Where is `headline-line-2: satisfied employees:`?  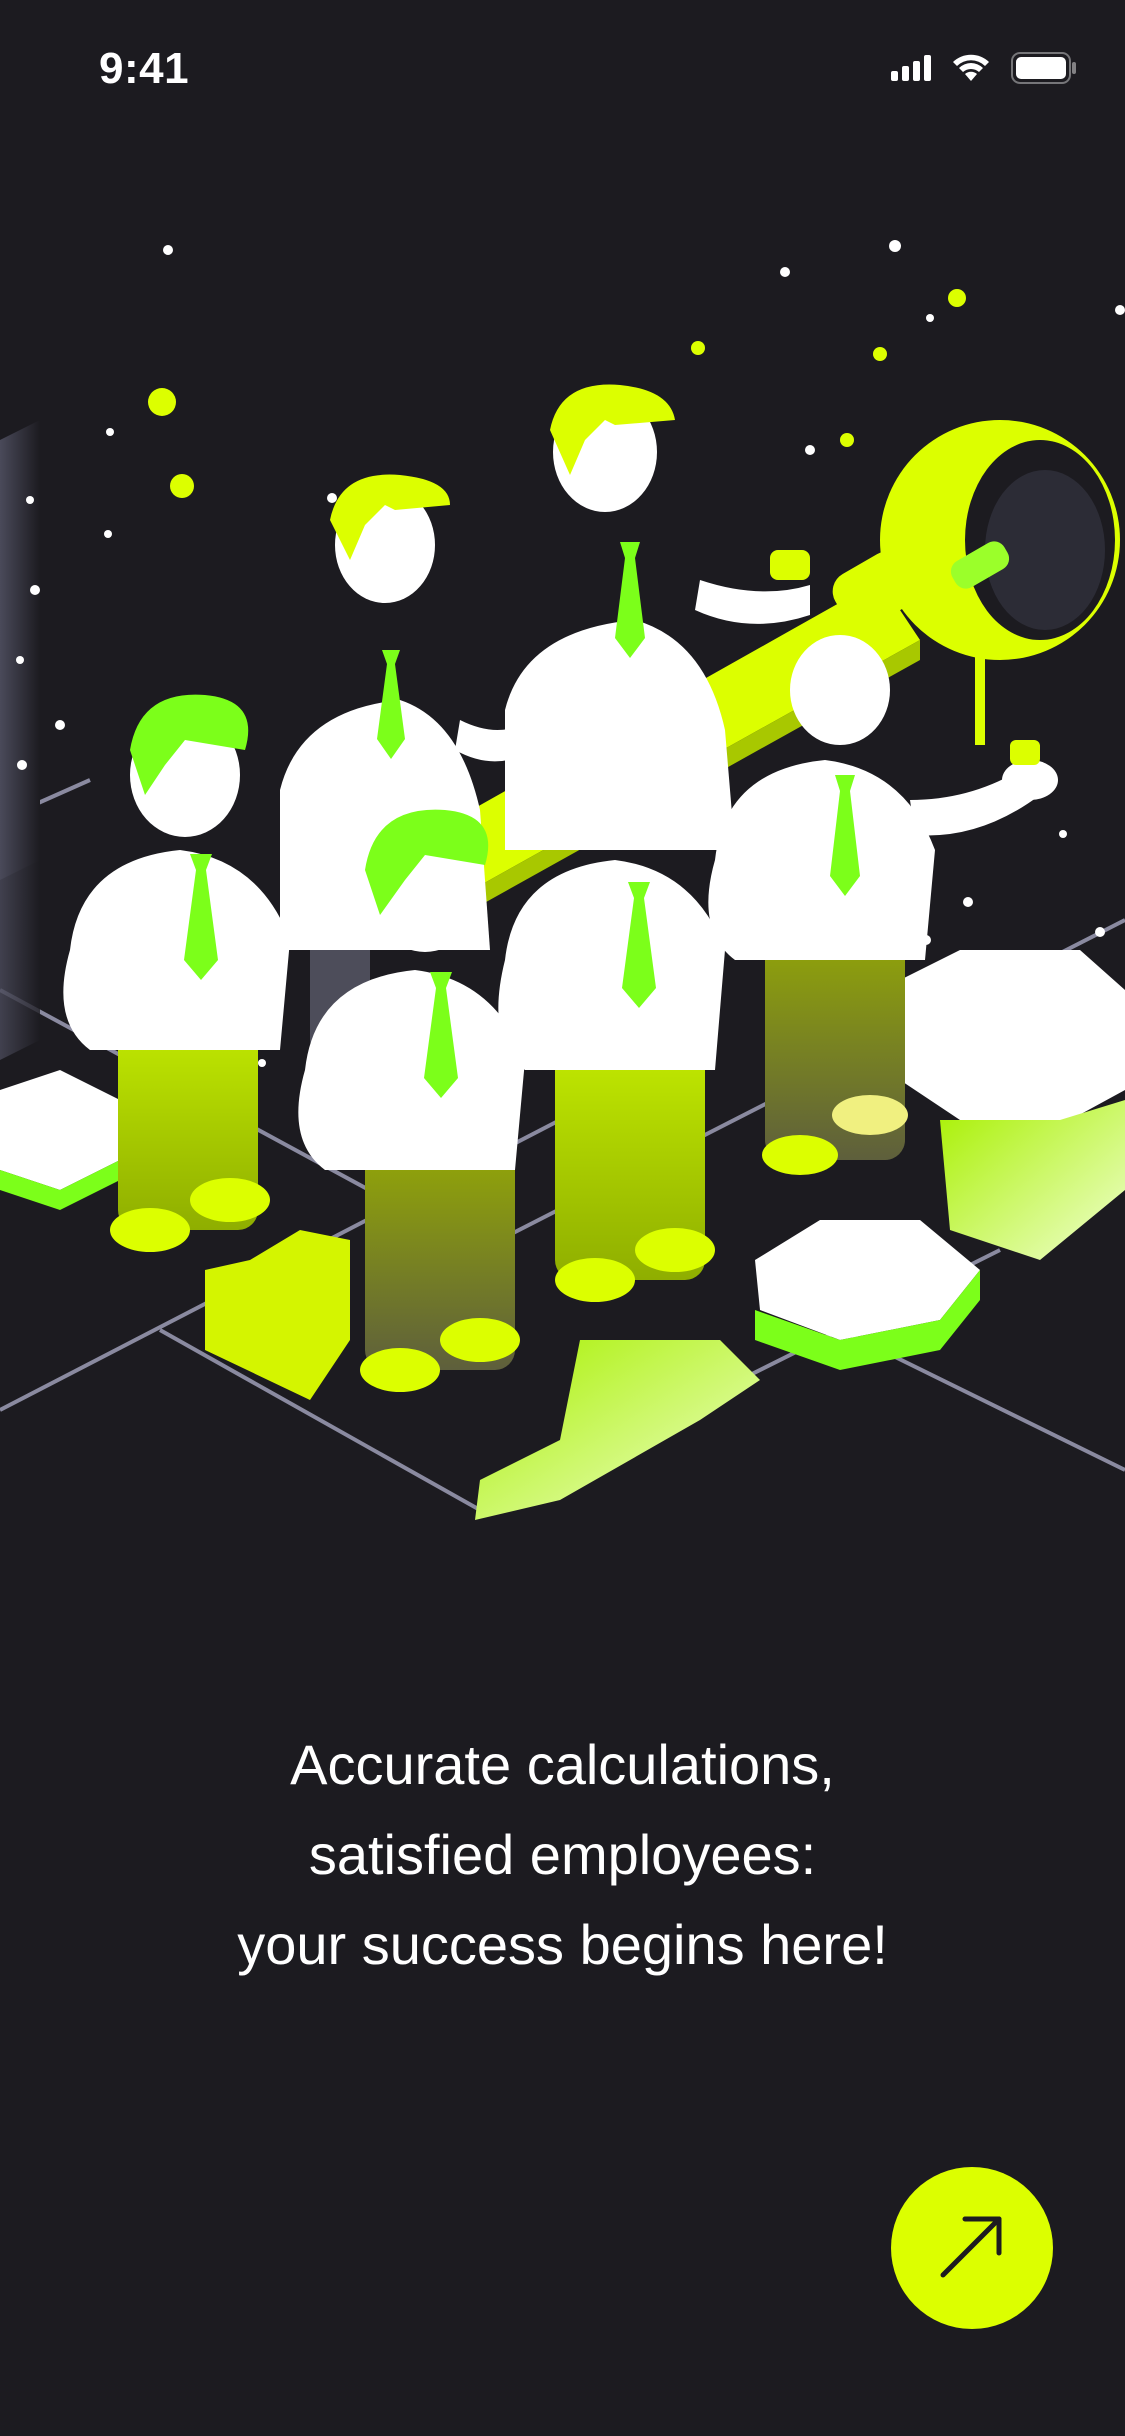
headline-line-2: satisfied employees: is located at coordinates (562, 1854).